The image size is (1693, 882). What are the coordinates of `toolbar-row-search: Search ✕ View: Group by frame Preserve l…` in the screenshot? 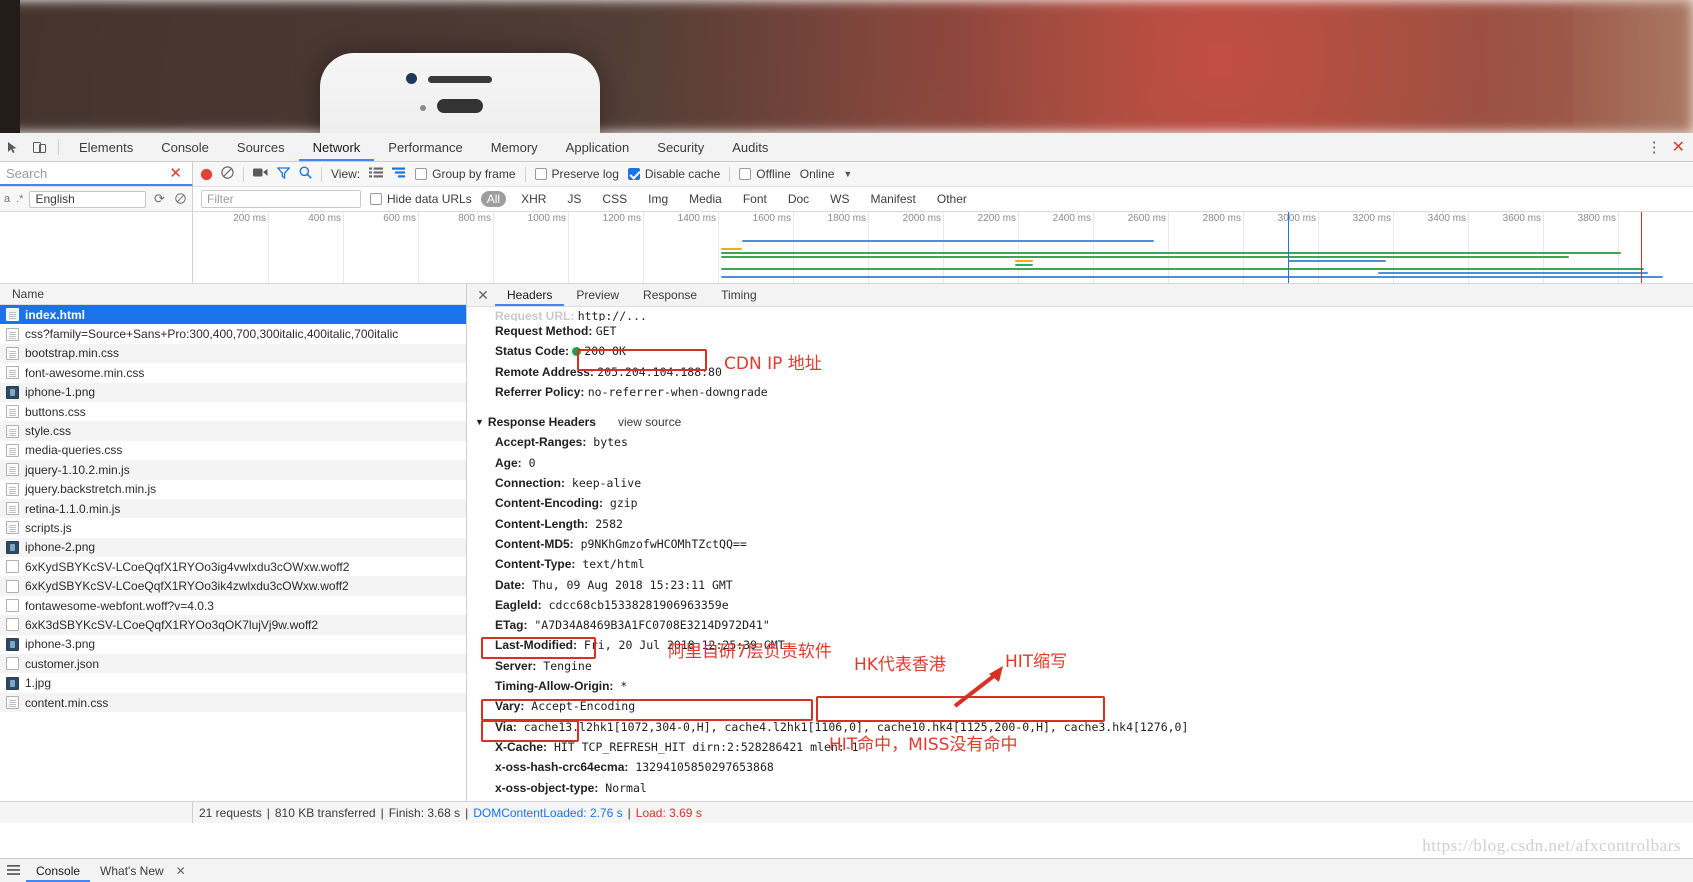 It's located at (846, 174).